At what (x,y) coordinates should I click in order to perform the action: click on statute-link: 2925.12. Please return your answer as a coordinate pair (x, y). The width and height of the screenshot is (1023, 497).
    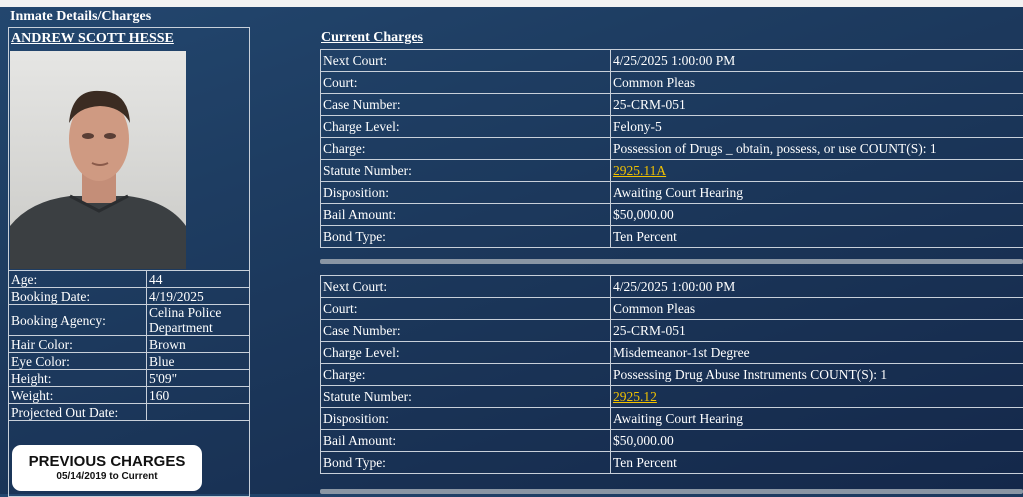
    Looking at the image, I should click on (635, 396).